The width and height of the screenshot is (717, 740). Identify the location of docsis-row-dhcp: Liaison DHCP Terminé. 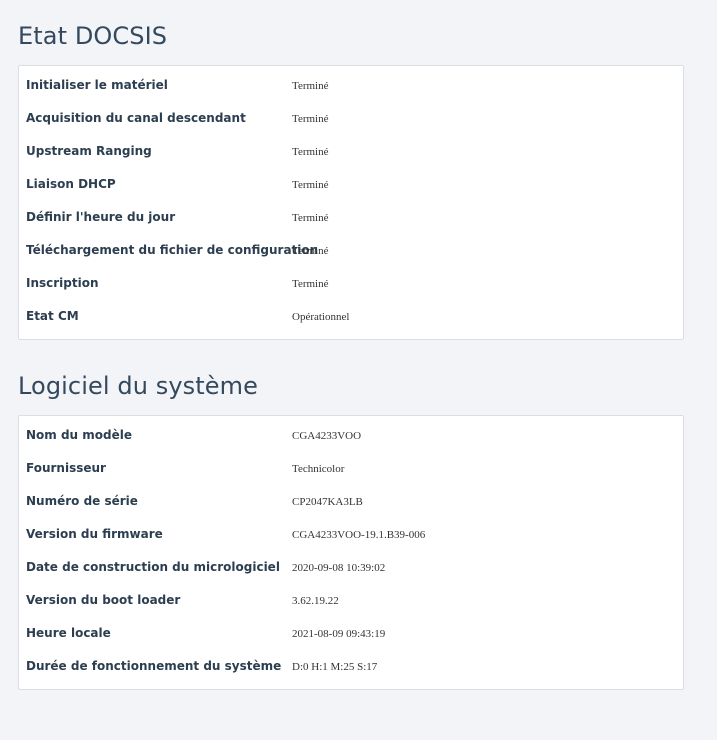
(351, 185).